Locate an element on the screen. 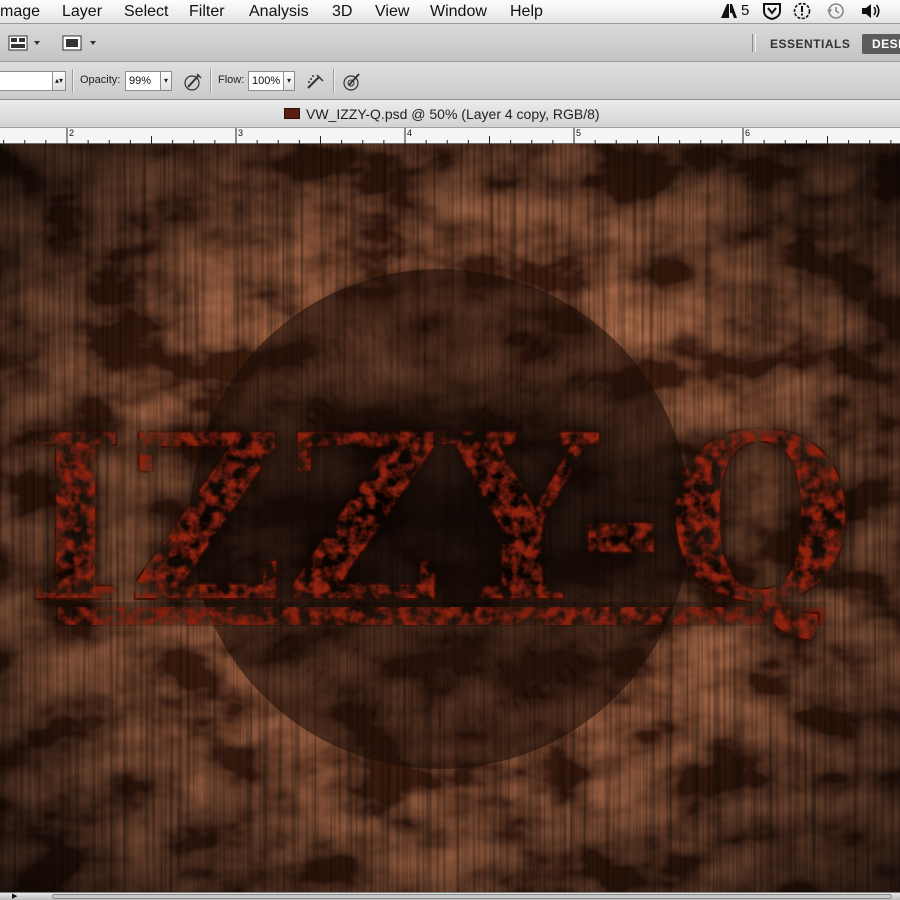 This screenshot has width=900, height=900. ruler-ticks is located at coordinates (447, 136).